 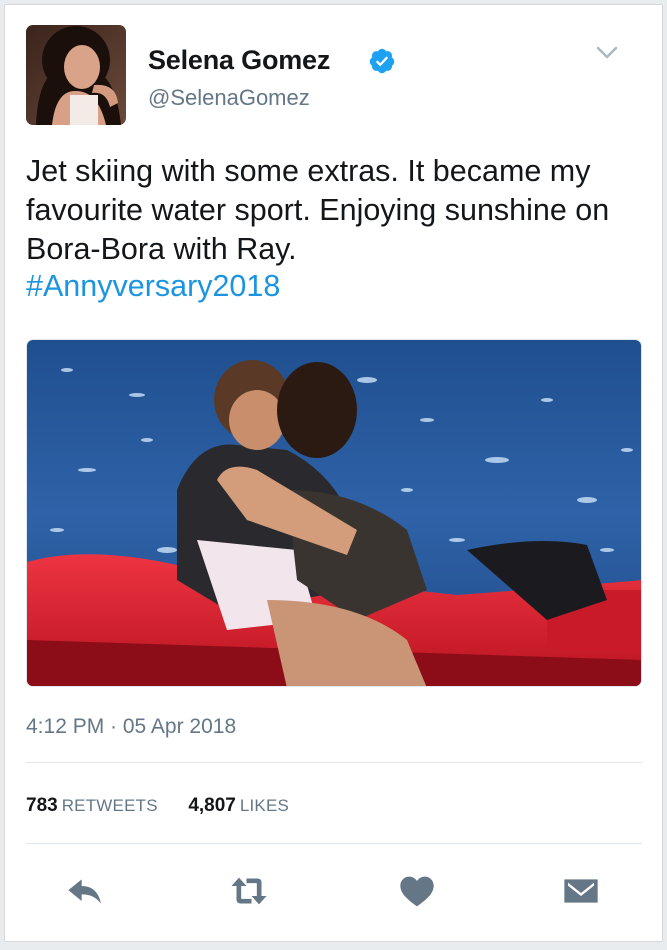 I want to click on hashtag-link: #Annyversary2018, so click(x=153, y=286).